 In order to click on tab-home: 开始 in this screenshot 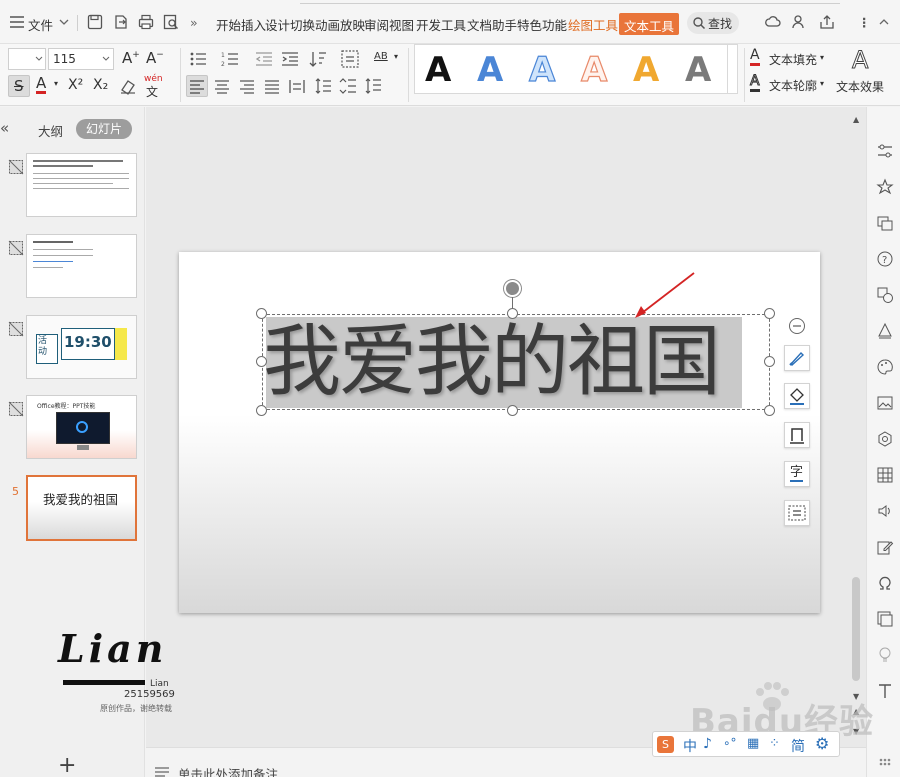, I will do `click(228, 24)`.